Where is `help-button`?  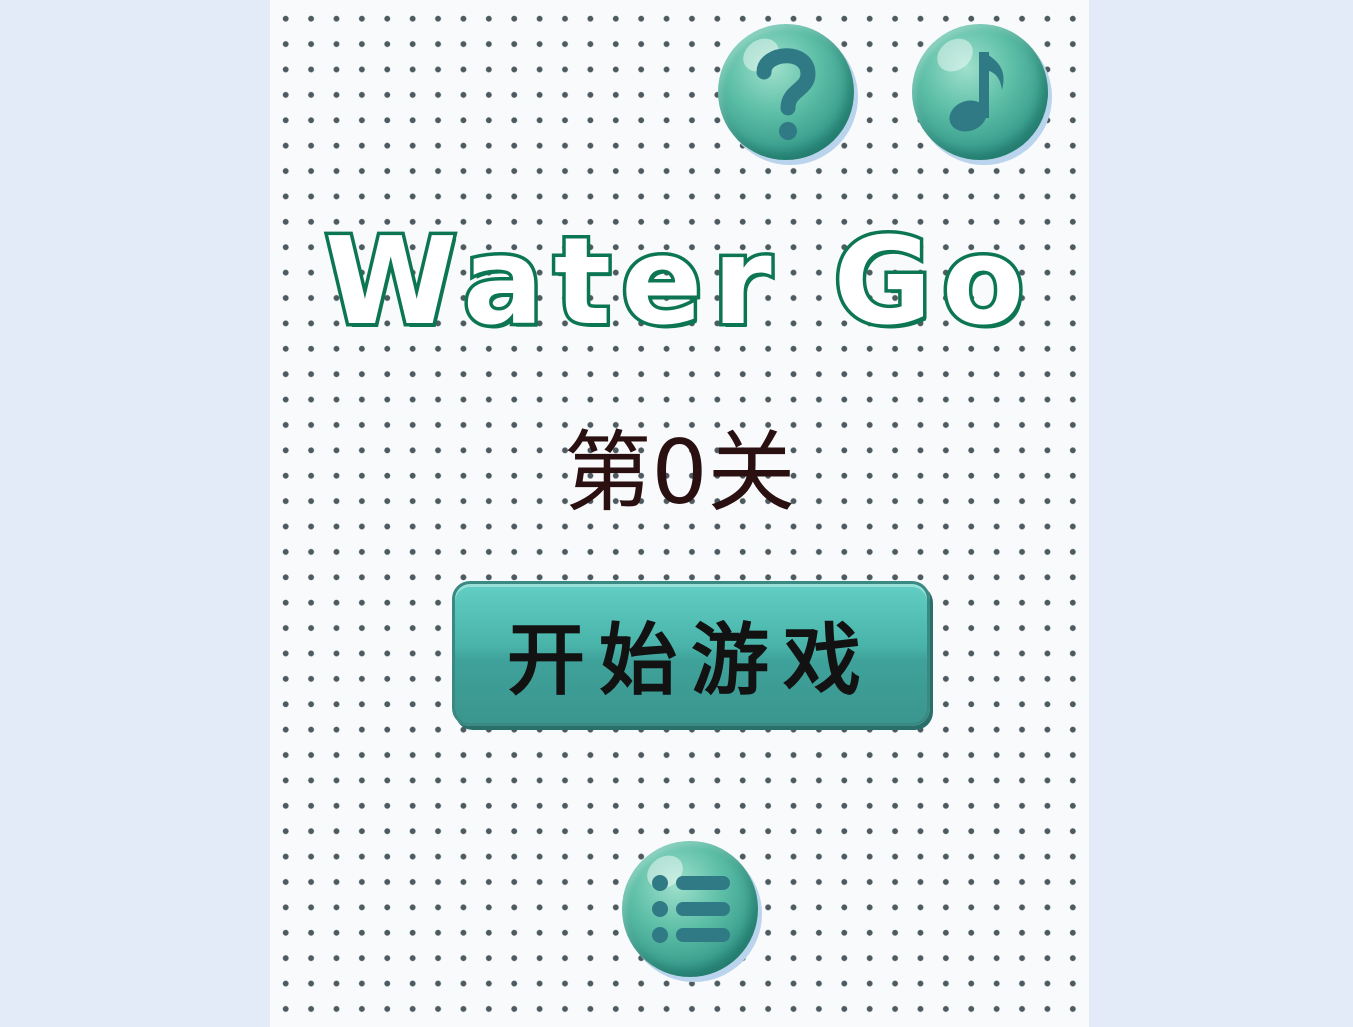
help-button is located at coordinates (786, 92).